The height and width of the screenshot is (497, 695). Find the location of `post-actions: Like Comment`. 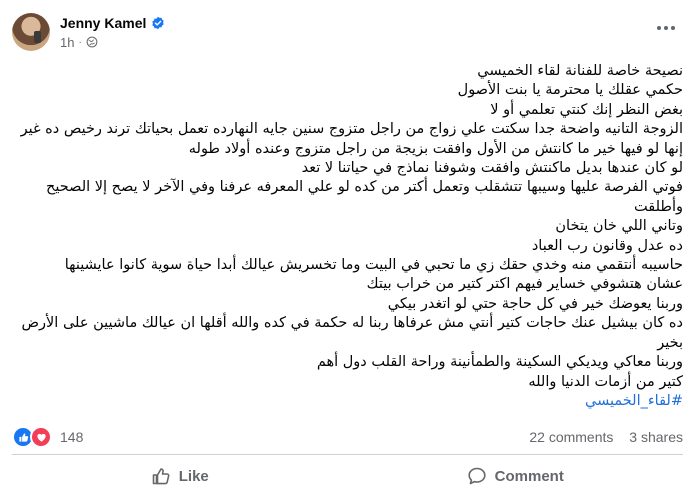

post-actions: Like Comment is located at coordinates (347, 476).